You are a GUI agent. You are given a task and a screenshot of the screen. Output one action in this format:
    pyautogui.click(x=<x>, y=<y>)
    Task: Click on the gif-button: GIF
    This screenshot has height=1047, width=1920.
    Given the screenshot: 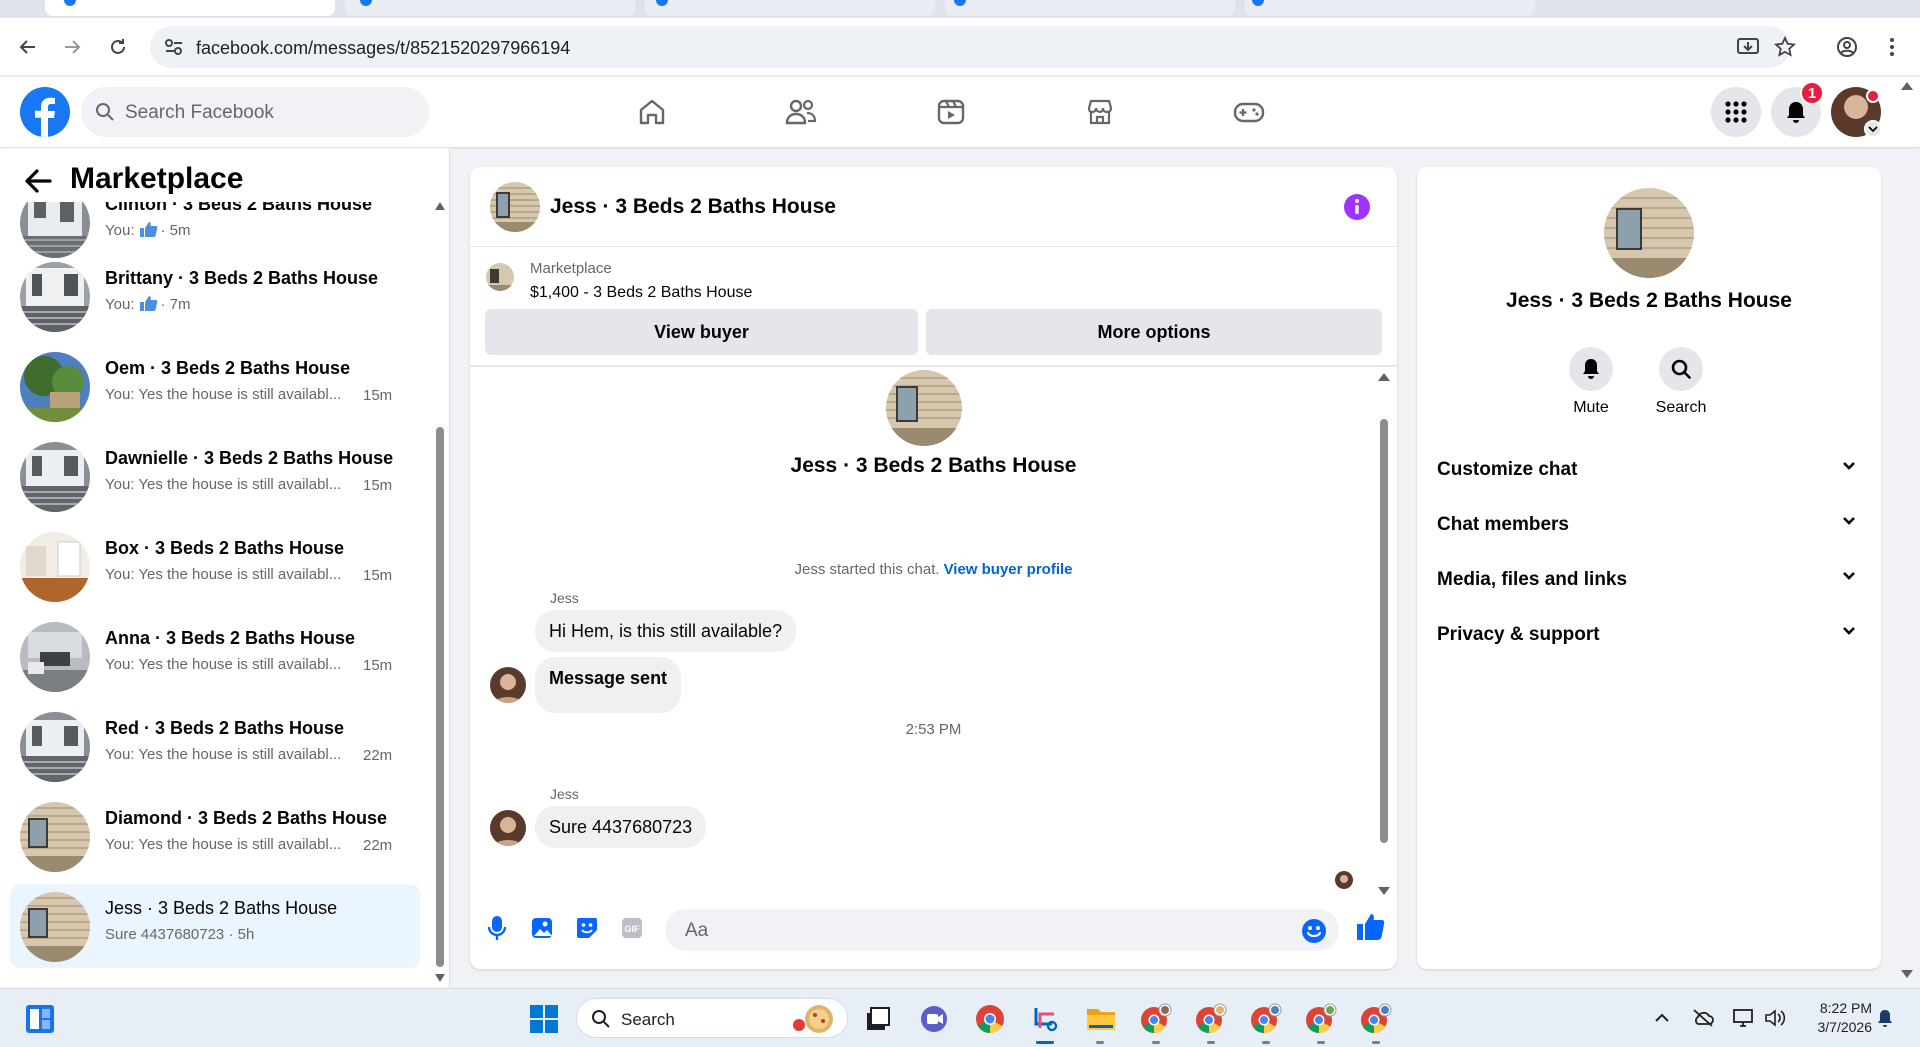 What is the action you would take?
    pyautogui.click(x=632, y=928)
    